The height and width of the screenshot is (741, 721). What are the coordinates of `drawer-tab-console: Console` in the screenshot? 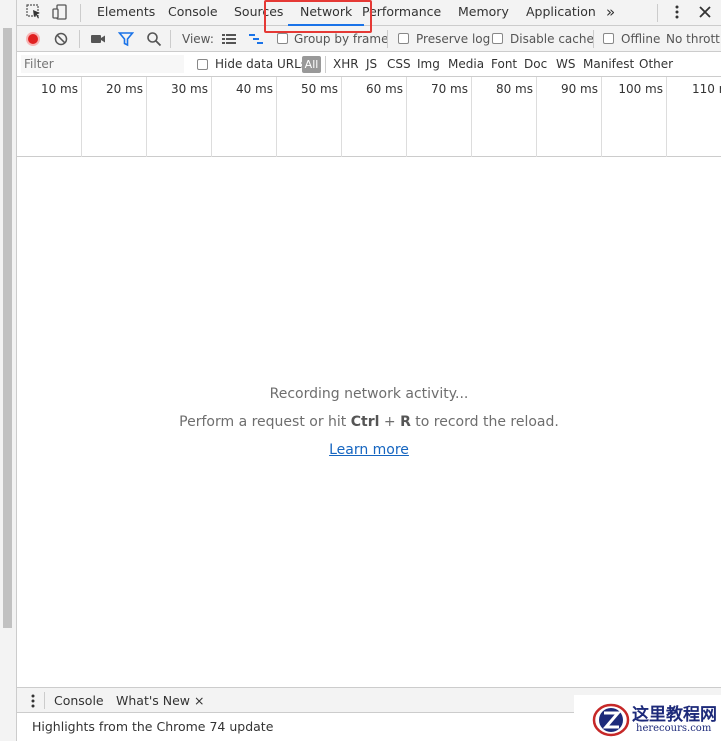 It's located at (79, 700).